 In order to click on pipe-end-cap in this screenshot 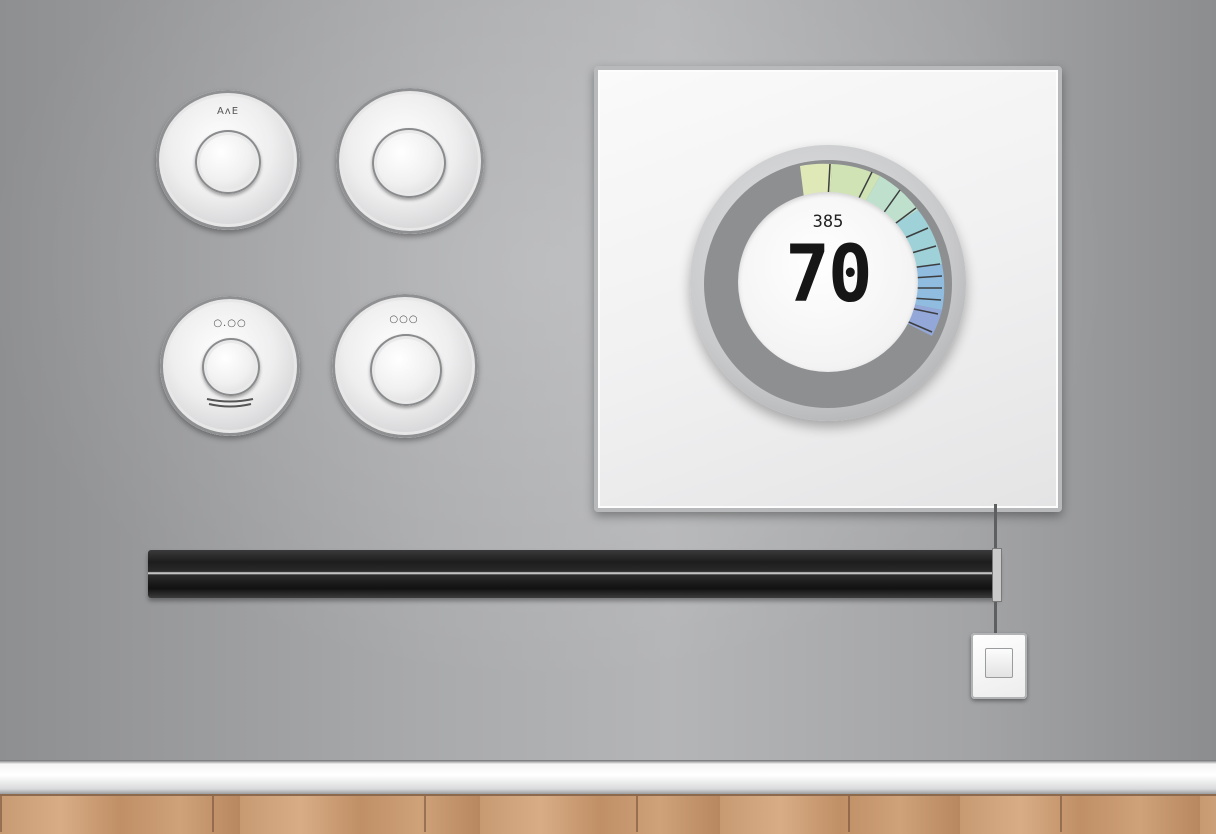, I will do `click(997, 575)`.